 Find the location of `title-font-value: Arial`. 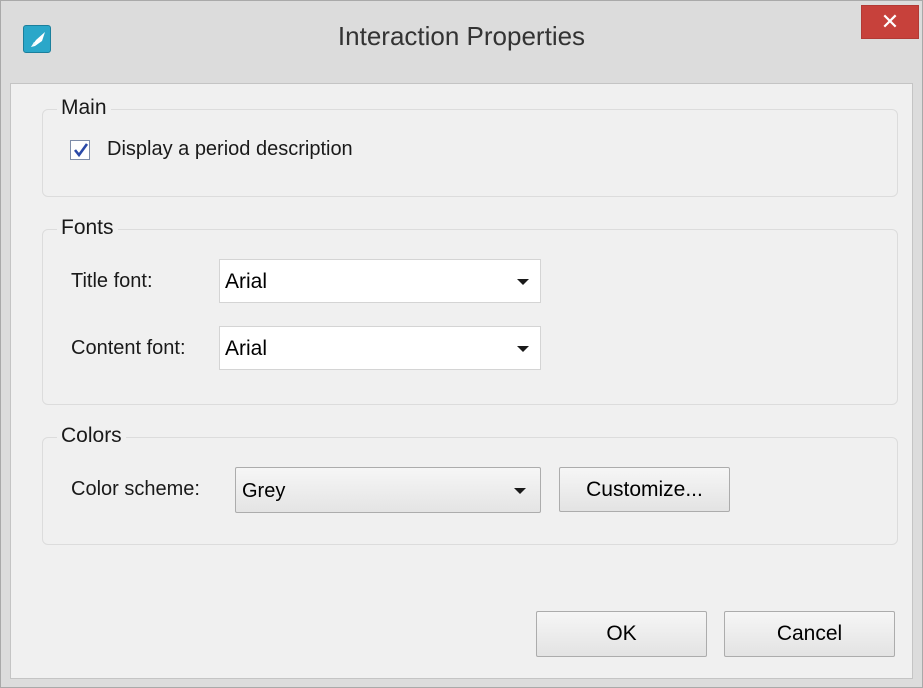

title-font-value: Arial is located at coordinates (246, 281).